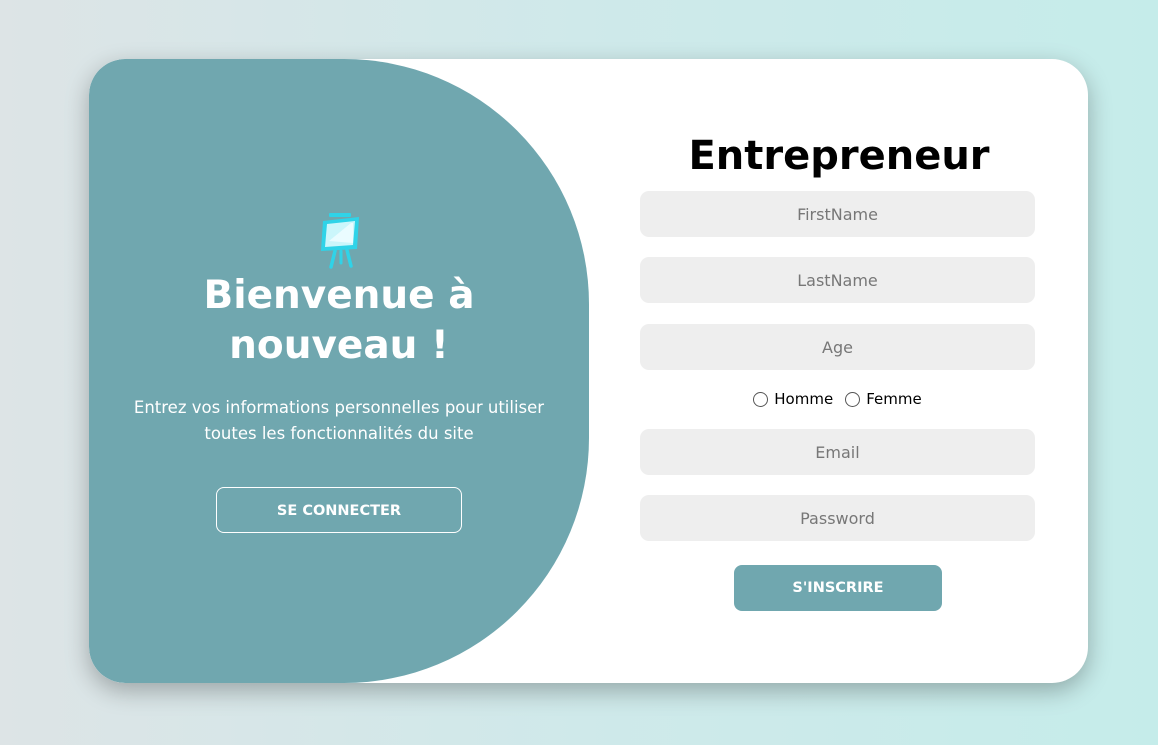 This screenshot has width=1158, height=745. Describe the element at coordinates (339, 320) in the screenshot. I see `welcome-title: Bienvenue à nouveau !` at that location.